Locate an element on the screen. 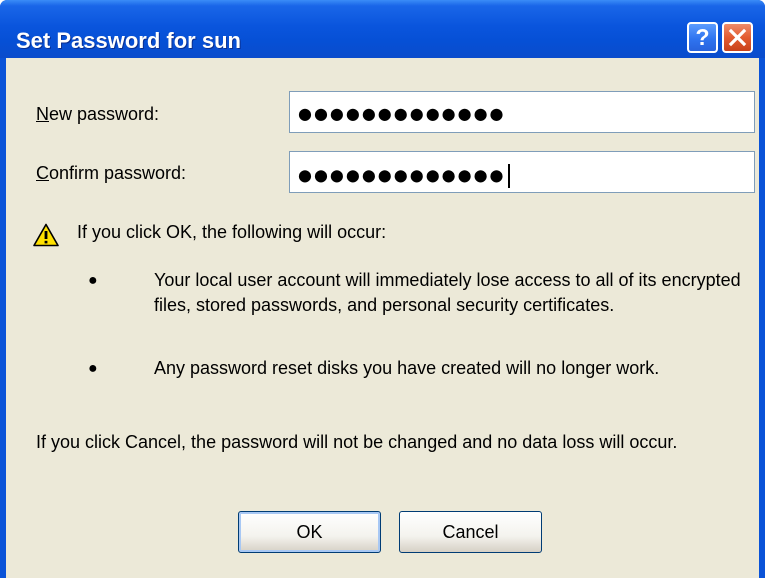  title-bar: Set Password for sun ? is located at coordinates (382, 29).